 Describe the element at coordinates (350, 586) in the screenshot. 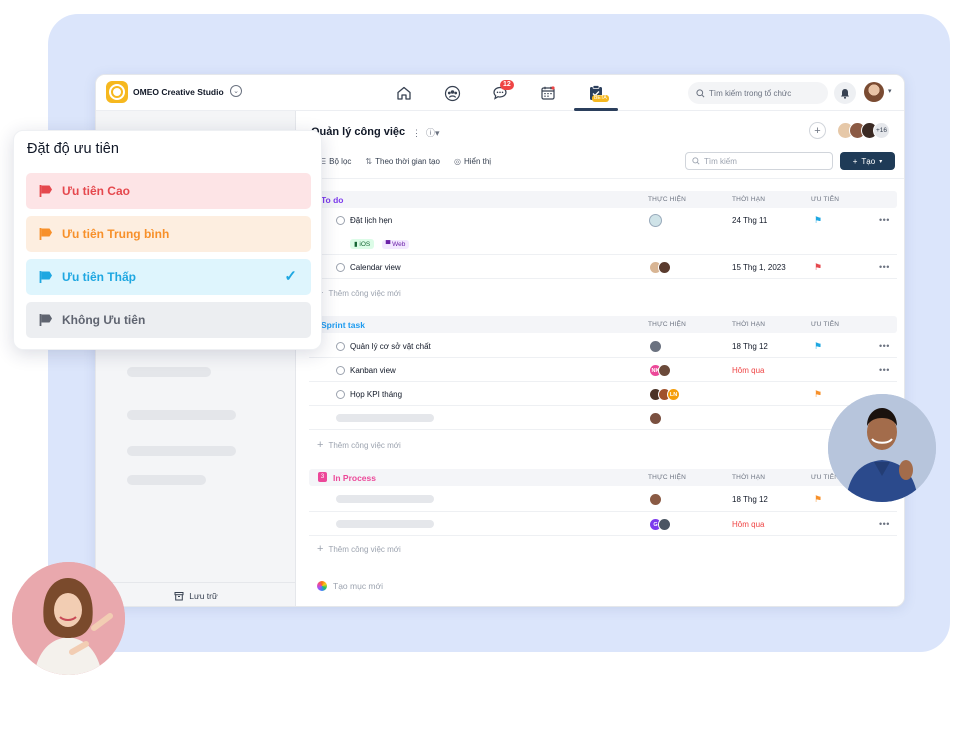

I see `create-category-button: Tạo mục mới` at that location.